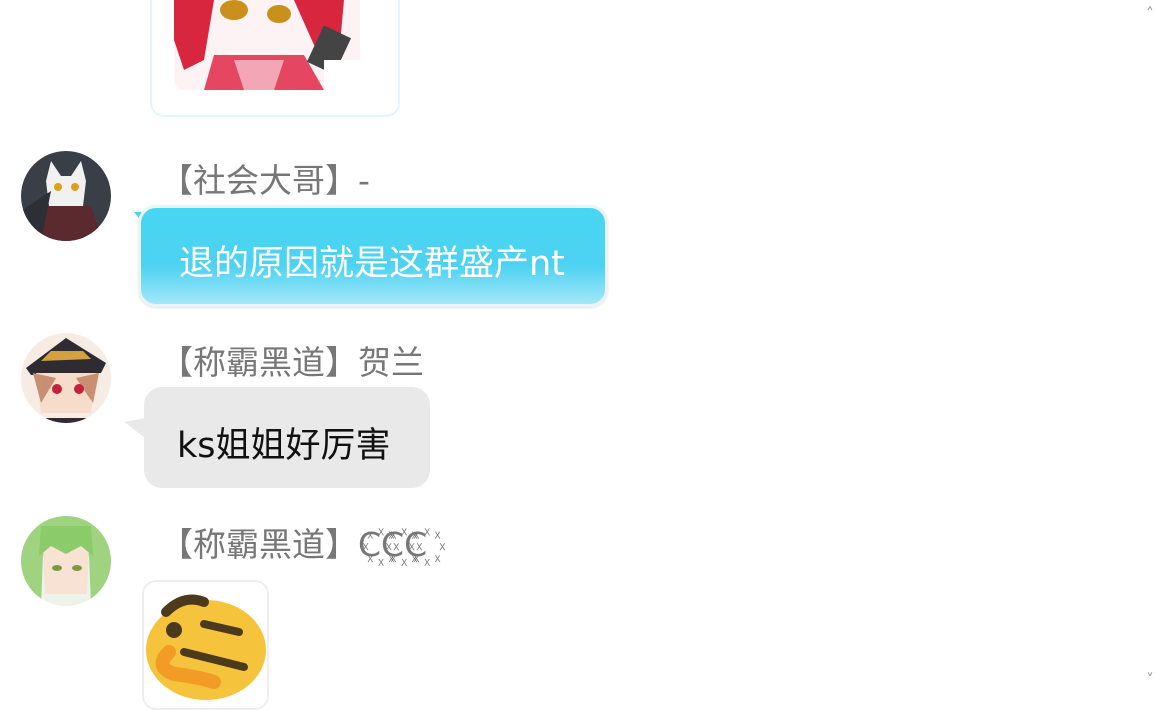 This screenshot has width=1155, height=710. Describe the element at coordinates (372, 264) in the screenshot. I see `message-text: 退的原因就是这群盛产nt` at that location.